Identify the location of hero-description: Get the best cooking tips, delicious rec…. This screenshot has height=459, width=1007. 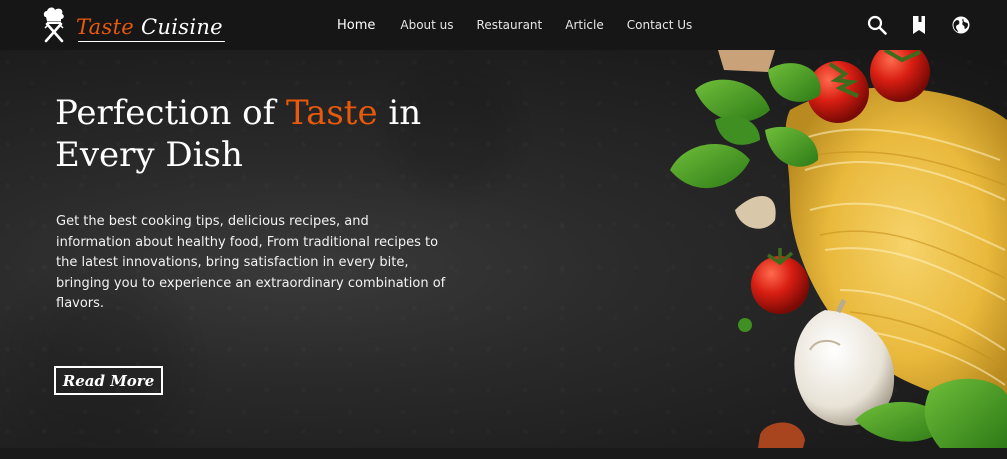
(251, 262).